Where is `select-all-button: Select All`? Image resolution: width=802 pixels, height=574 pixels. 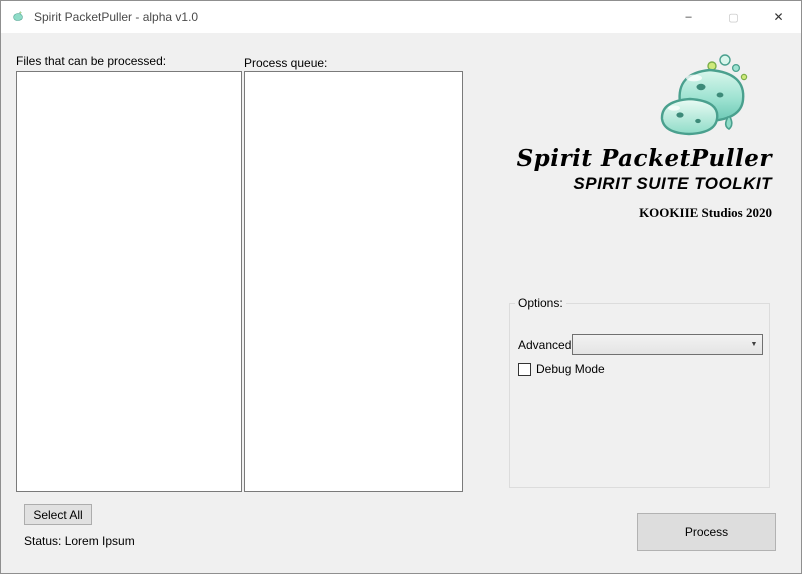 select-all-button: Select All is located at coordinates (58, 514).